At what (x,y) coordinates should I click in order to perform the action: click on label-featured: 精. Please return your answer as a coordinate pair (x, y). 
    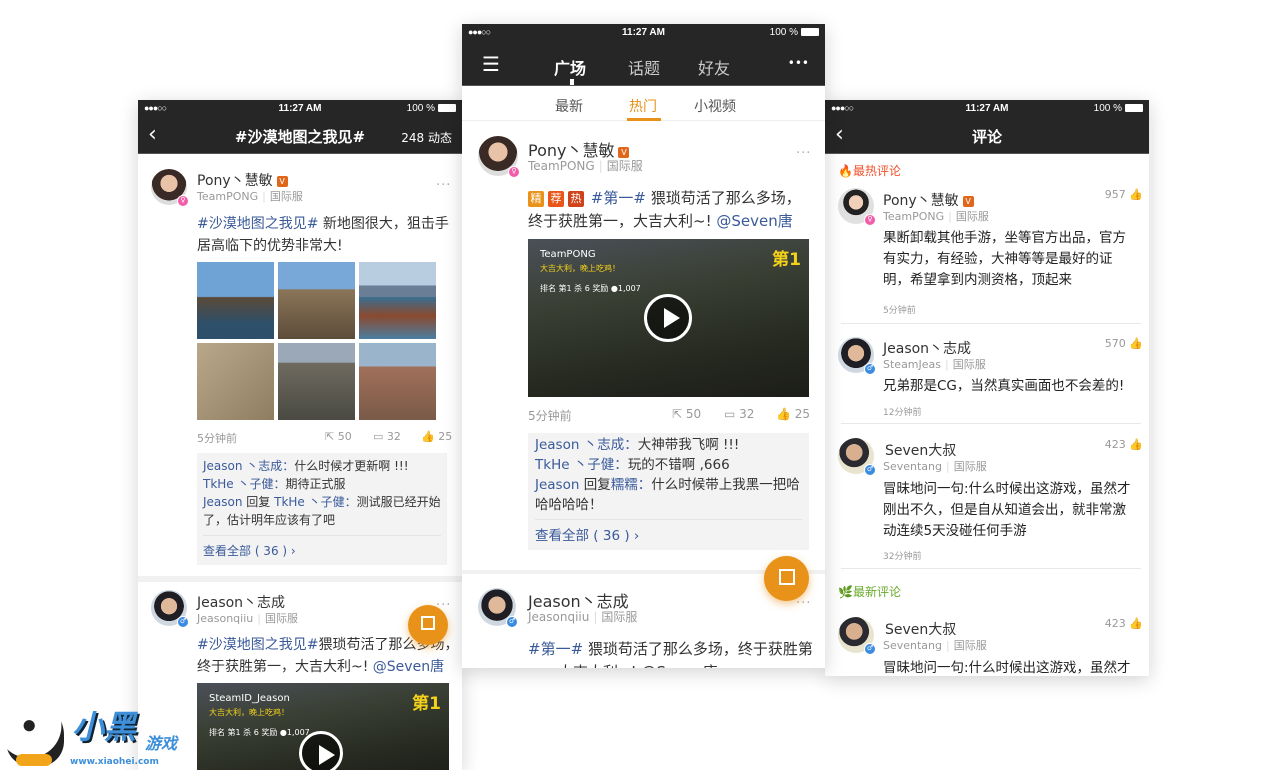
    Looking at the image, I should click on (536, 199).